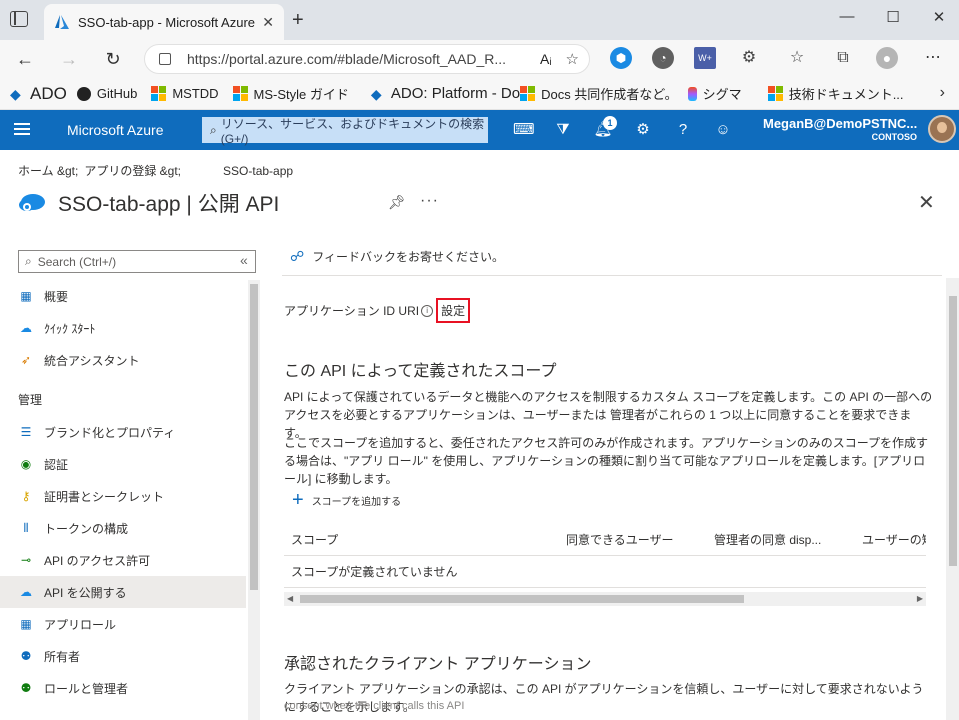 This screenshot has width=959, height=720. I want to click on breadcrumb-home: ホーム &gt;, so click(48, 170).